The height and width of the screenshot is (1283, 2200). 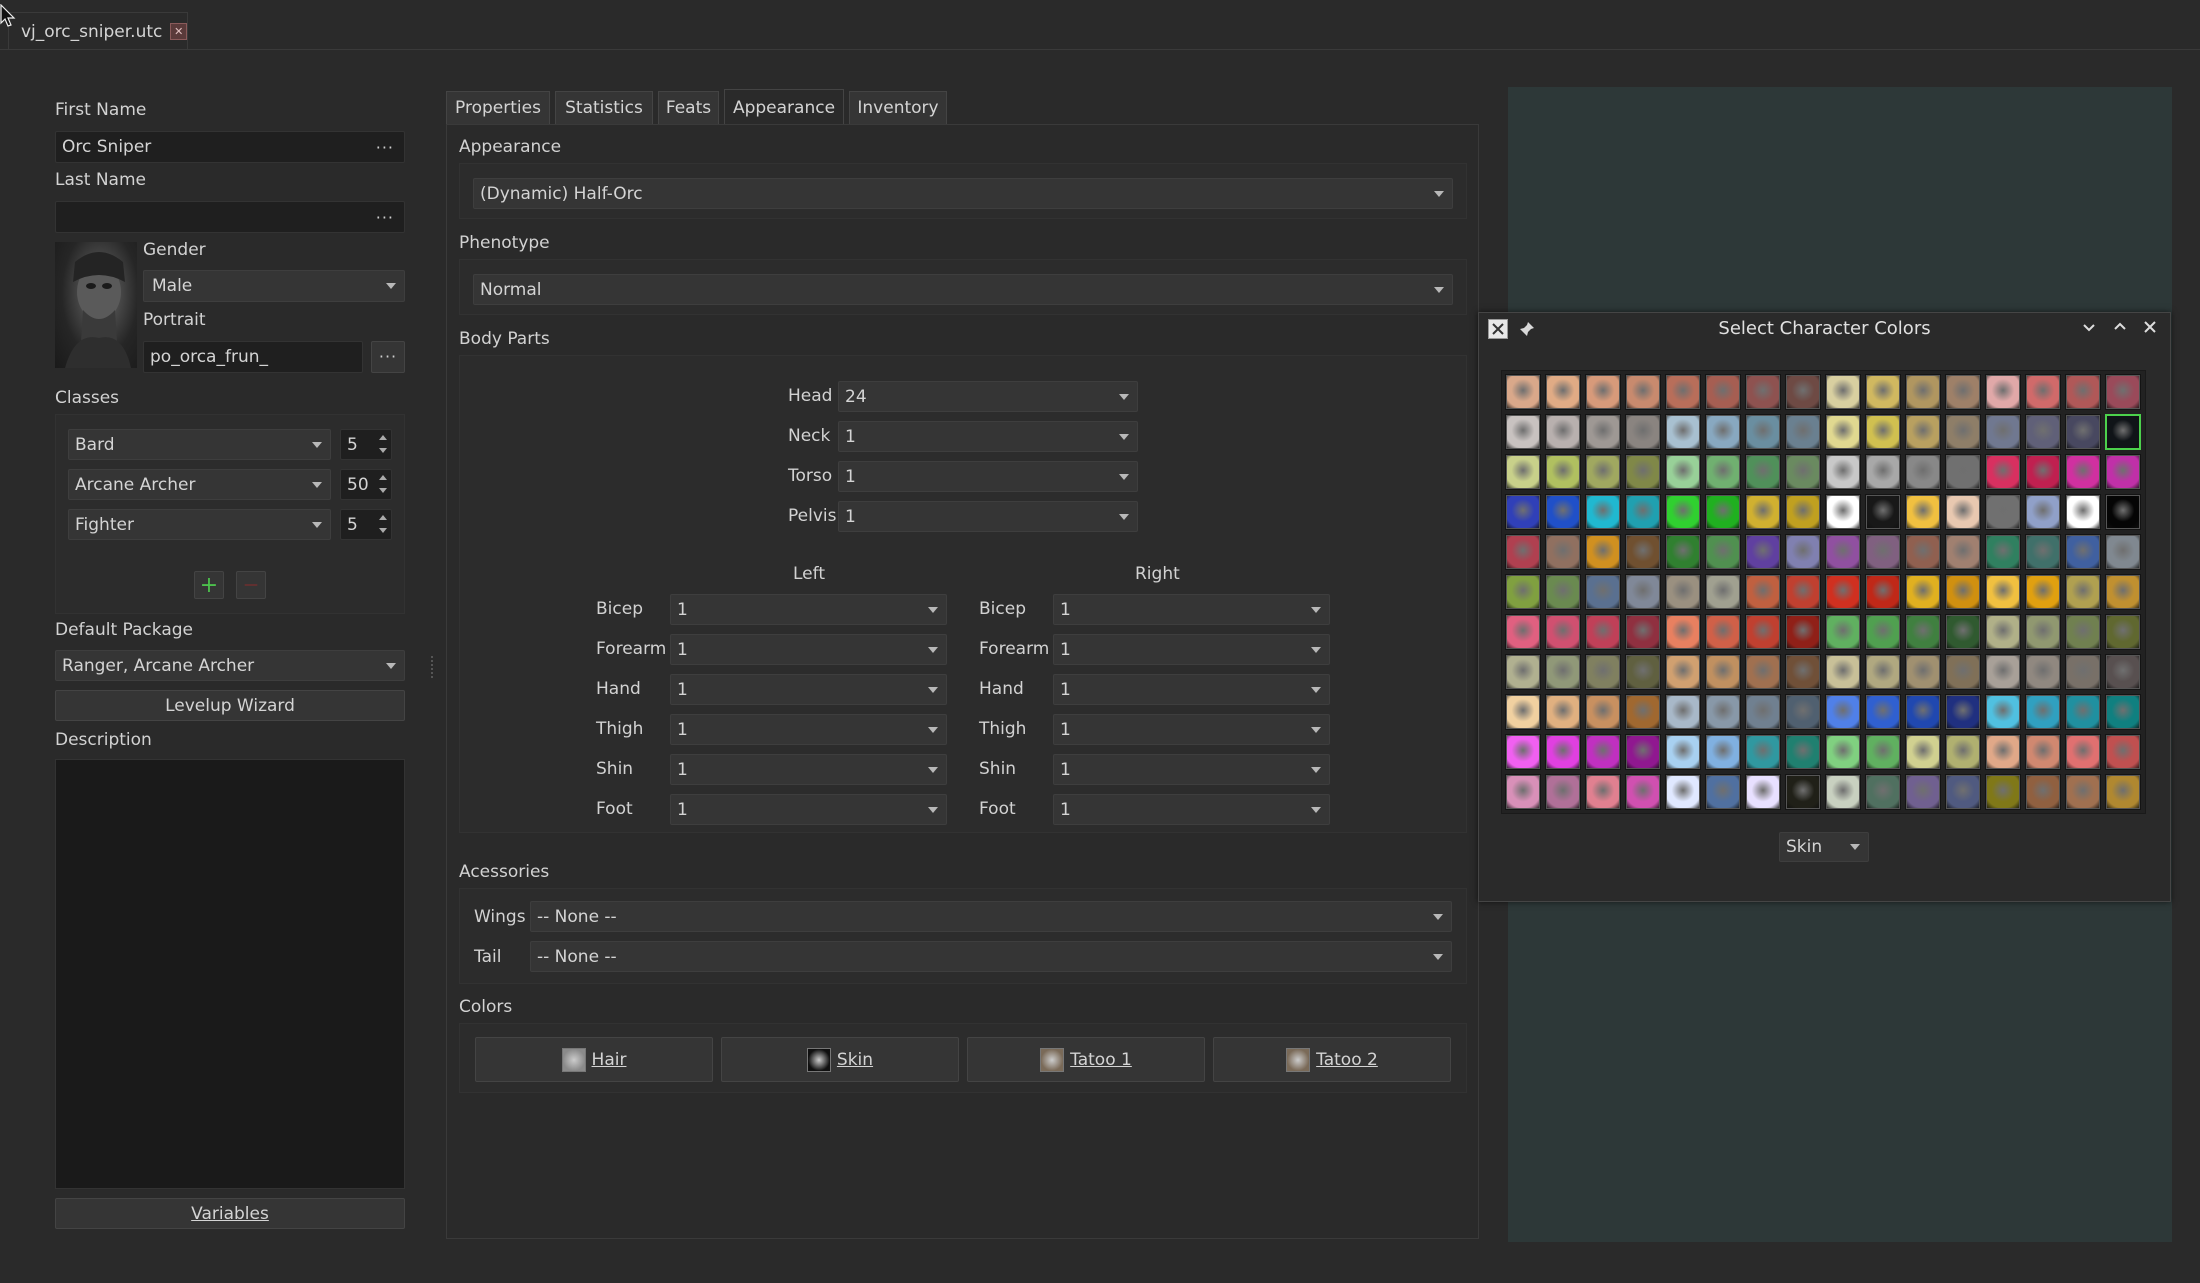 I want to click on tab-feats: Feats, so click(x=688, y=107).